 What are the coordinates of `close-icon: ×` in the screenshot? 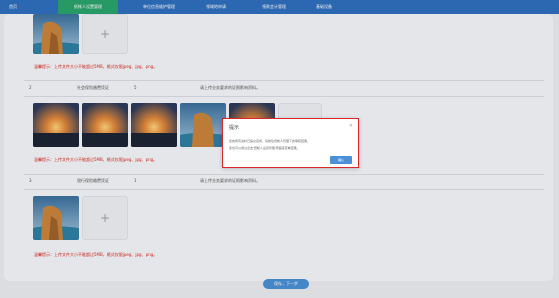 It's located at (351, 126).